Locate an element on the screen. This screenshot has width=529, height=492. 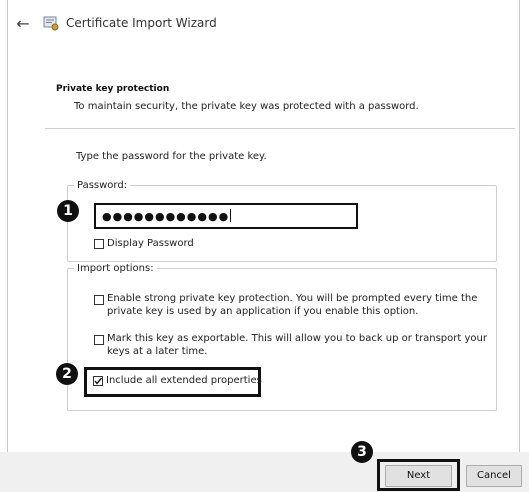
checkmark-icon is located at coordinates (98, 381).